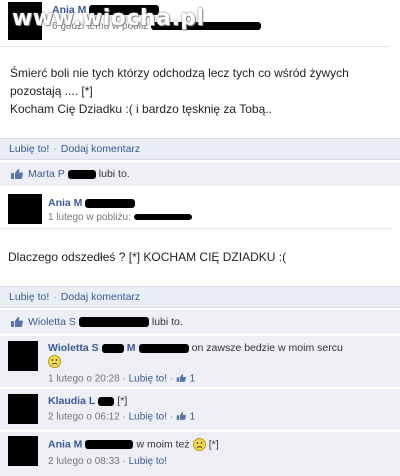 The height and width of the screenshot is (476, 400). Describe the element at coordinates (84, 417) in the screenshot. I see `comment-2-date: 2 lutego o 06:12` at that location.